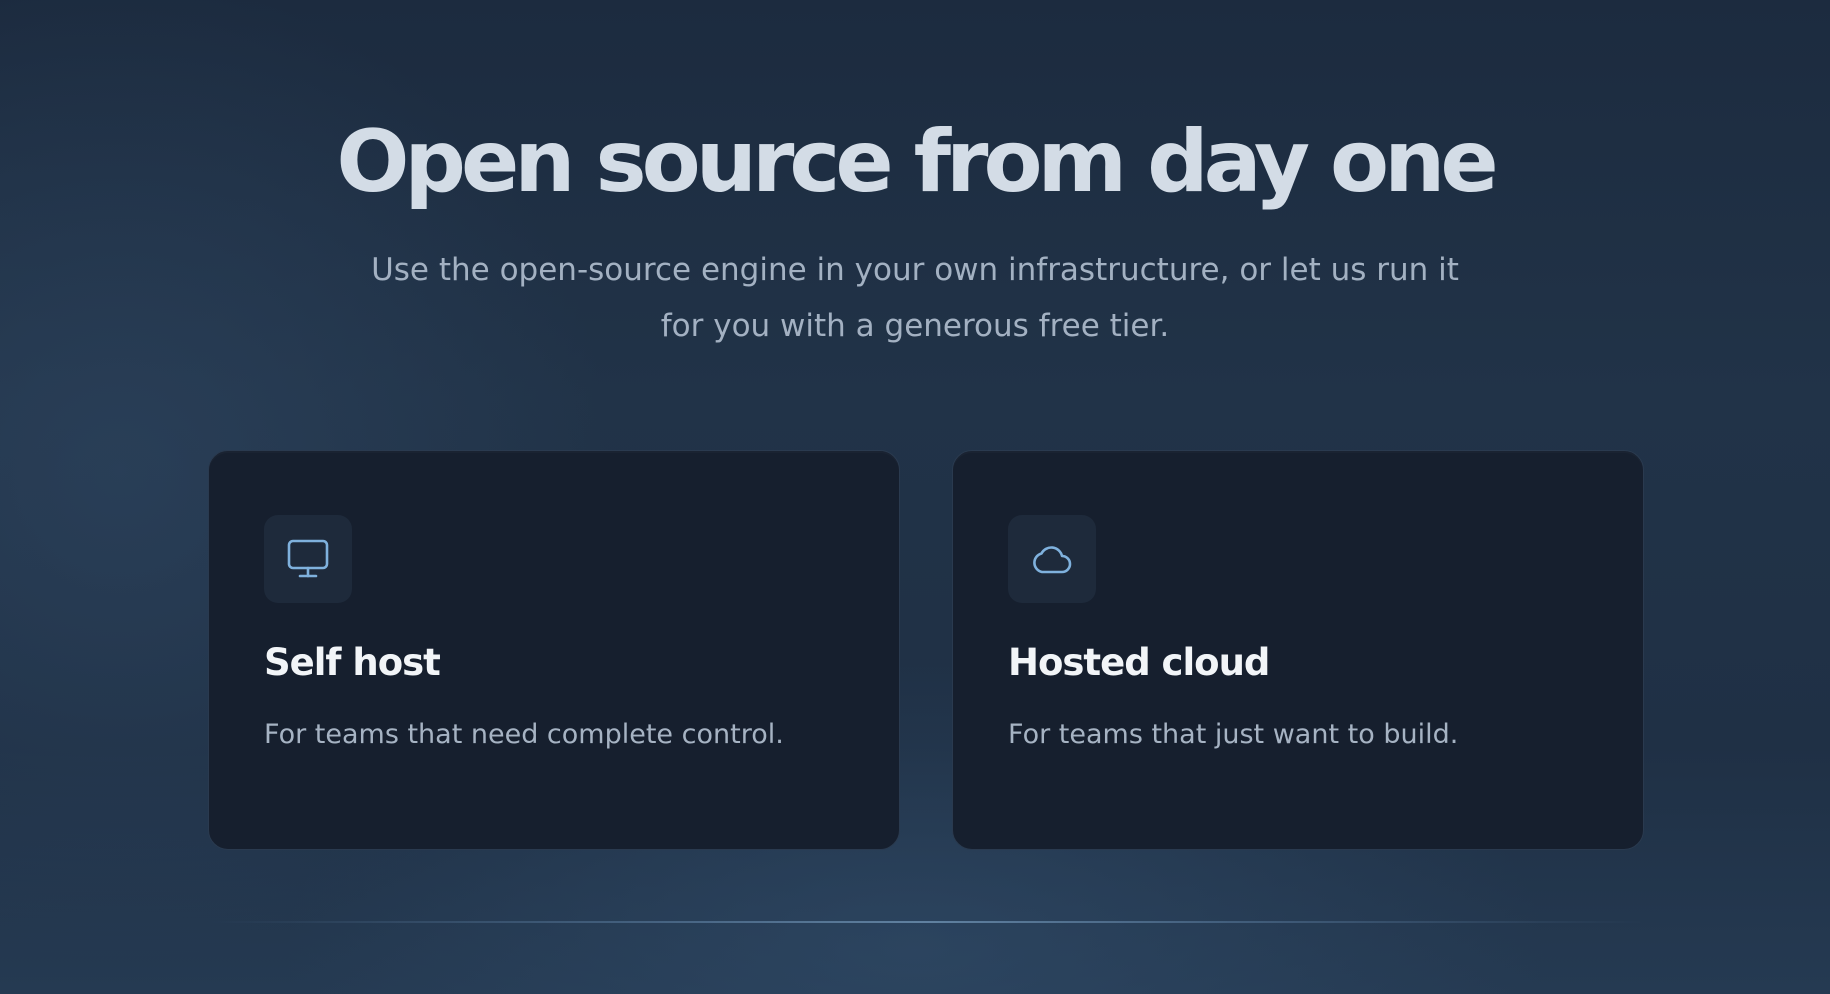  I want to click on section-divider, so click(926, 922).